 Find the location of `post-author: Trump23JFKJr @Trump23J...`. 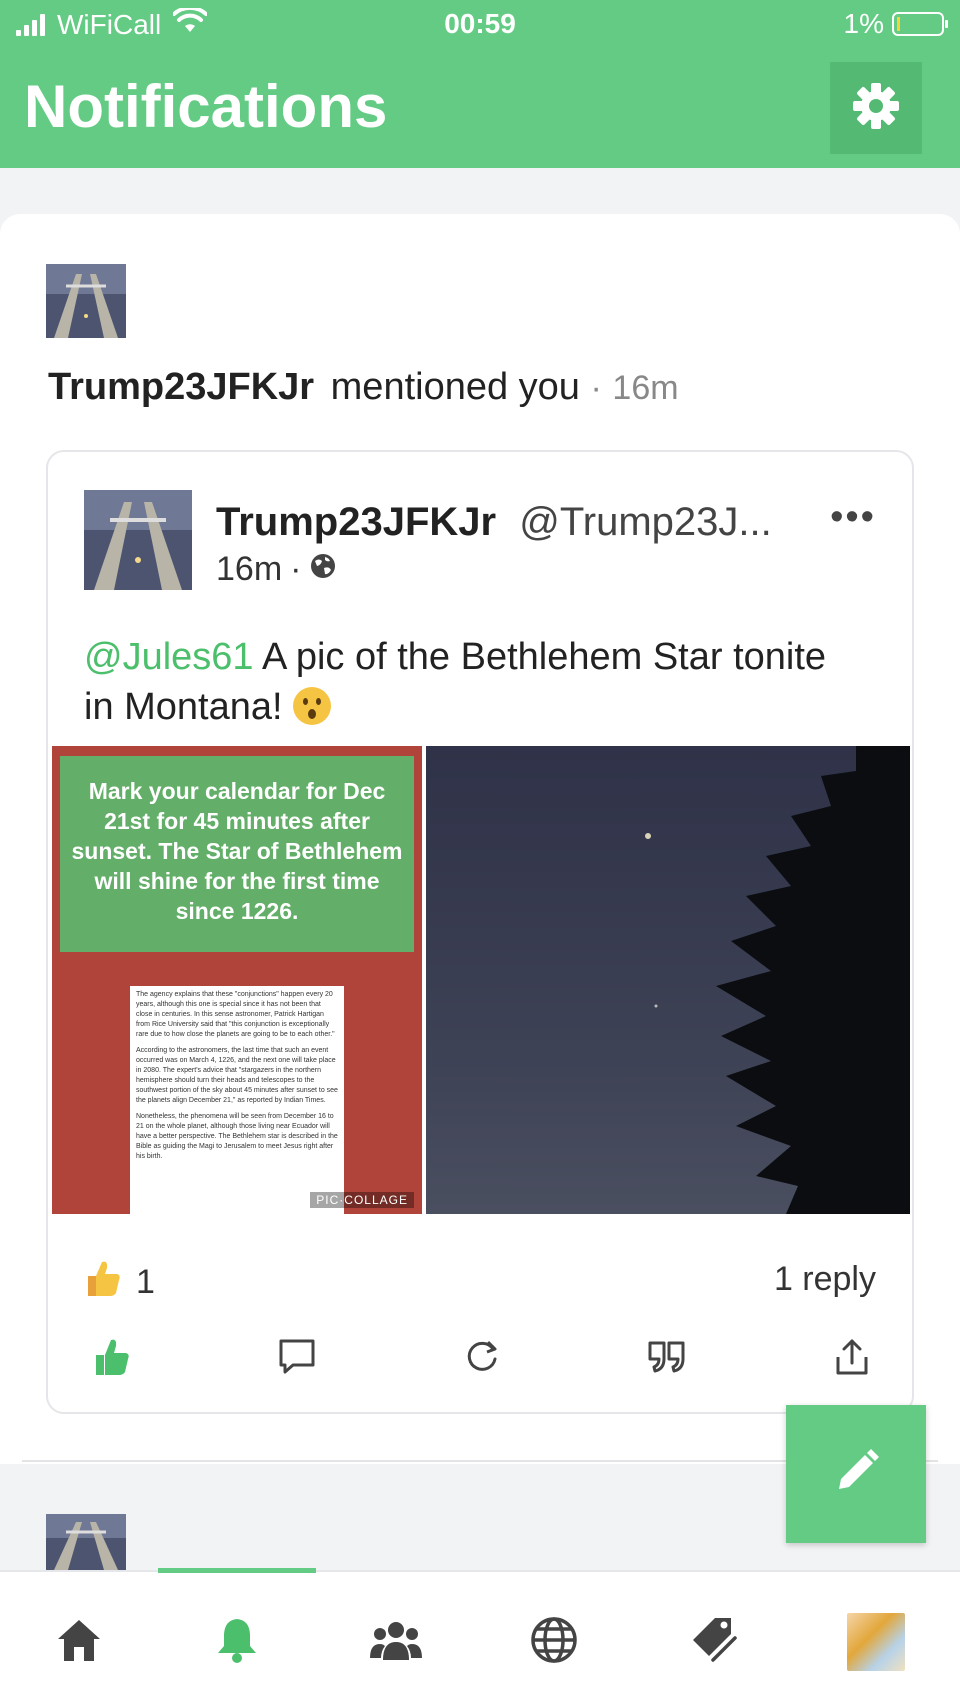

post-author: Trump23JFKJr @Trump23J... is located at coordinates (494, 522).